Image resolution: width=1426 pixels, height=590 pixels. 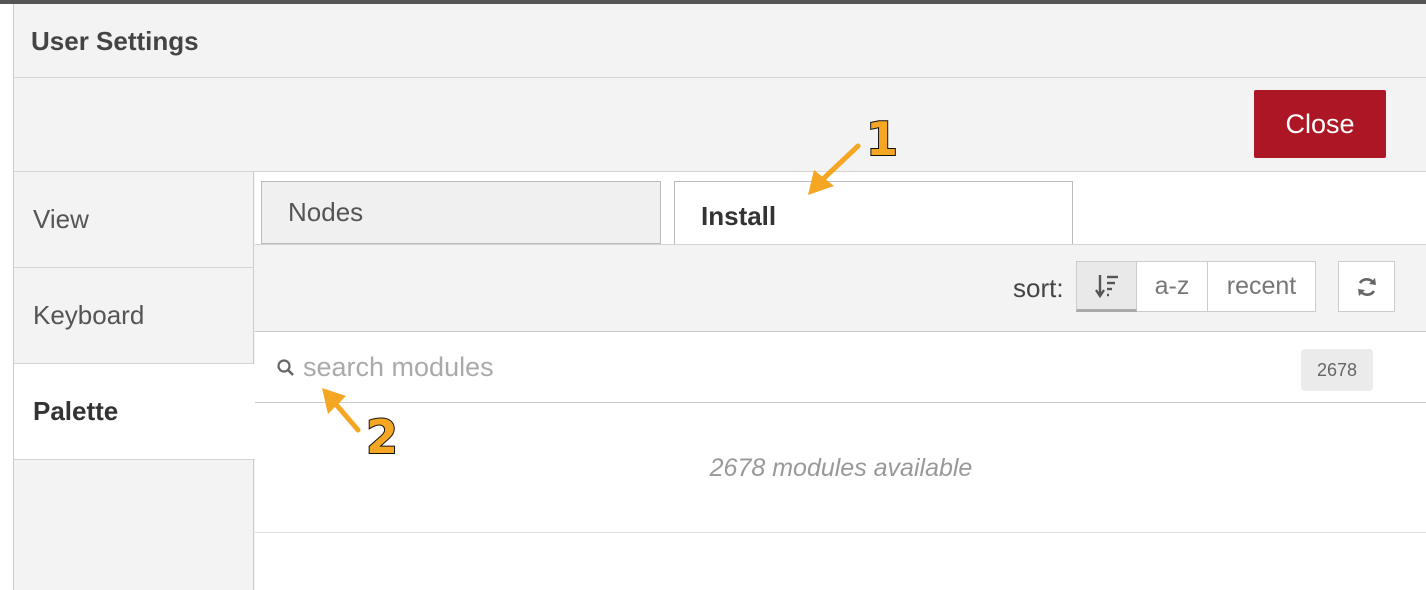 What do you see at coordinates (76, 411) in the screenshot?
I see `sidebar-item-label: Palette` at bounding box center [76, 411].